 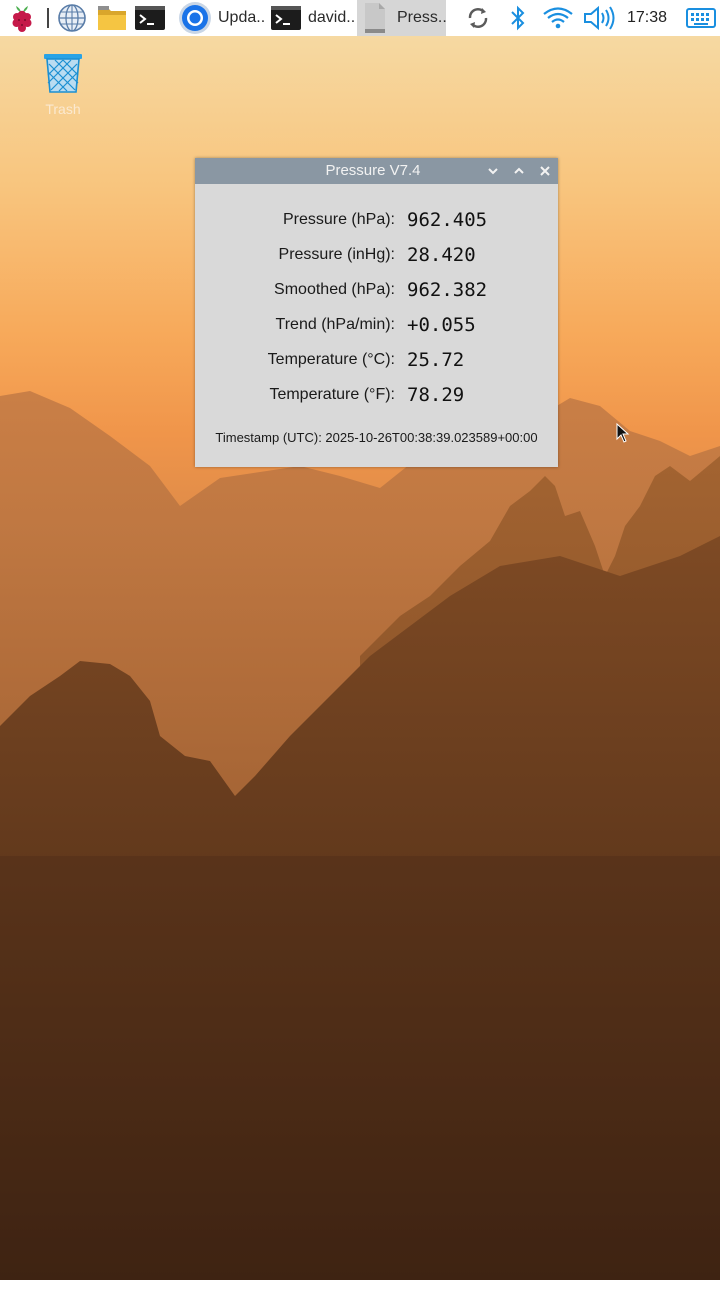 What do you see at coordinates (441, 325) in the screenshot?
I see `reading-value: +0.055` at bounding box center [441, 325].